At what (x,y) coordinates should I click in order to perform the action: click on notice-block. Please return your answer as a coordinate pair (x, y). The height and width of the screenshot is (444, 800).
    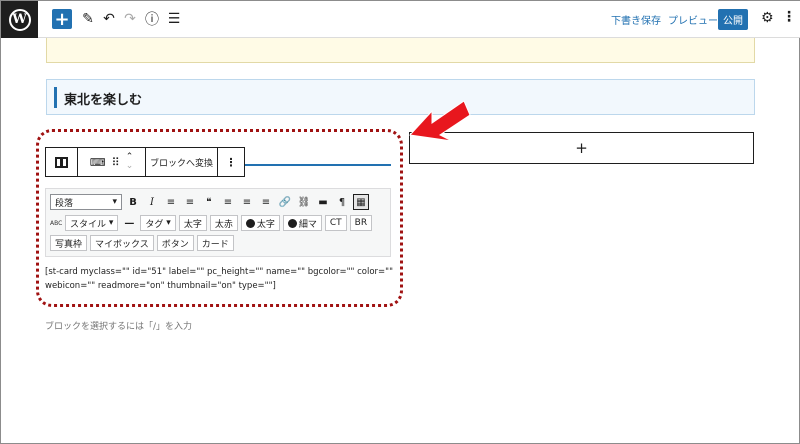
    Looking at the image, I should click on (400, 50).